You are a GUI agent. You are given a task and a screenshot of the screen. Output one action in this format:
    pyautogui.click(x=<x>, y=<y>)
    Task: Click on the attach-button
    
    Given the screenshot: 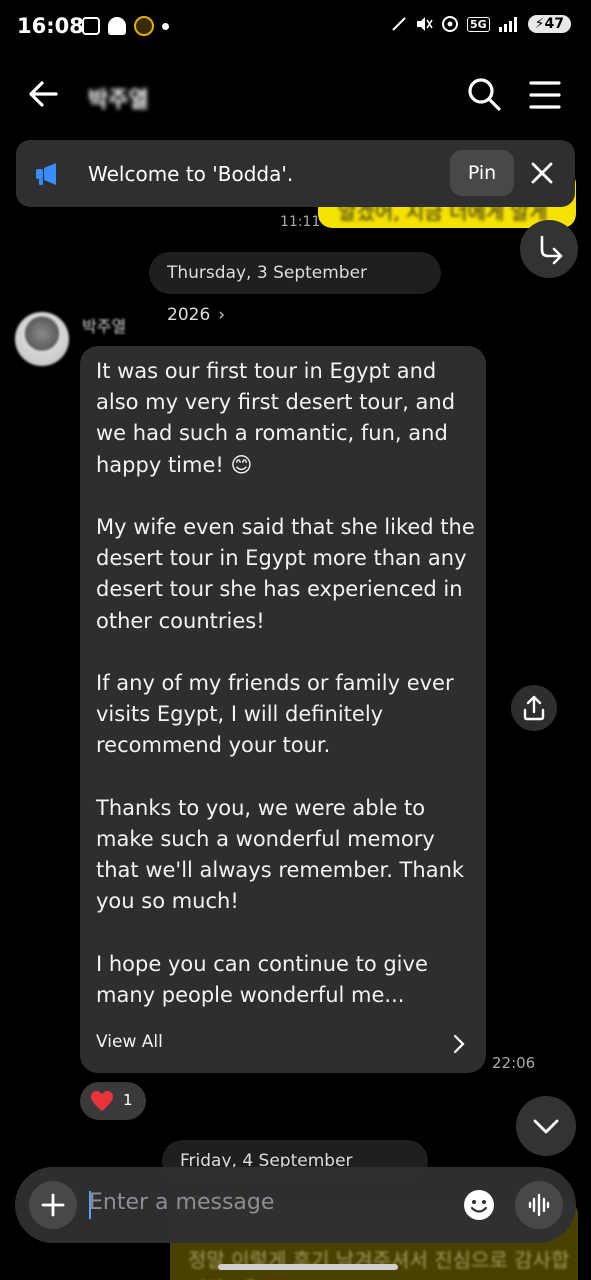 What is the action you would take?
    pyautogui.click(x=53, y=1205)
    